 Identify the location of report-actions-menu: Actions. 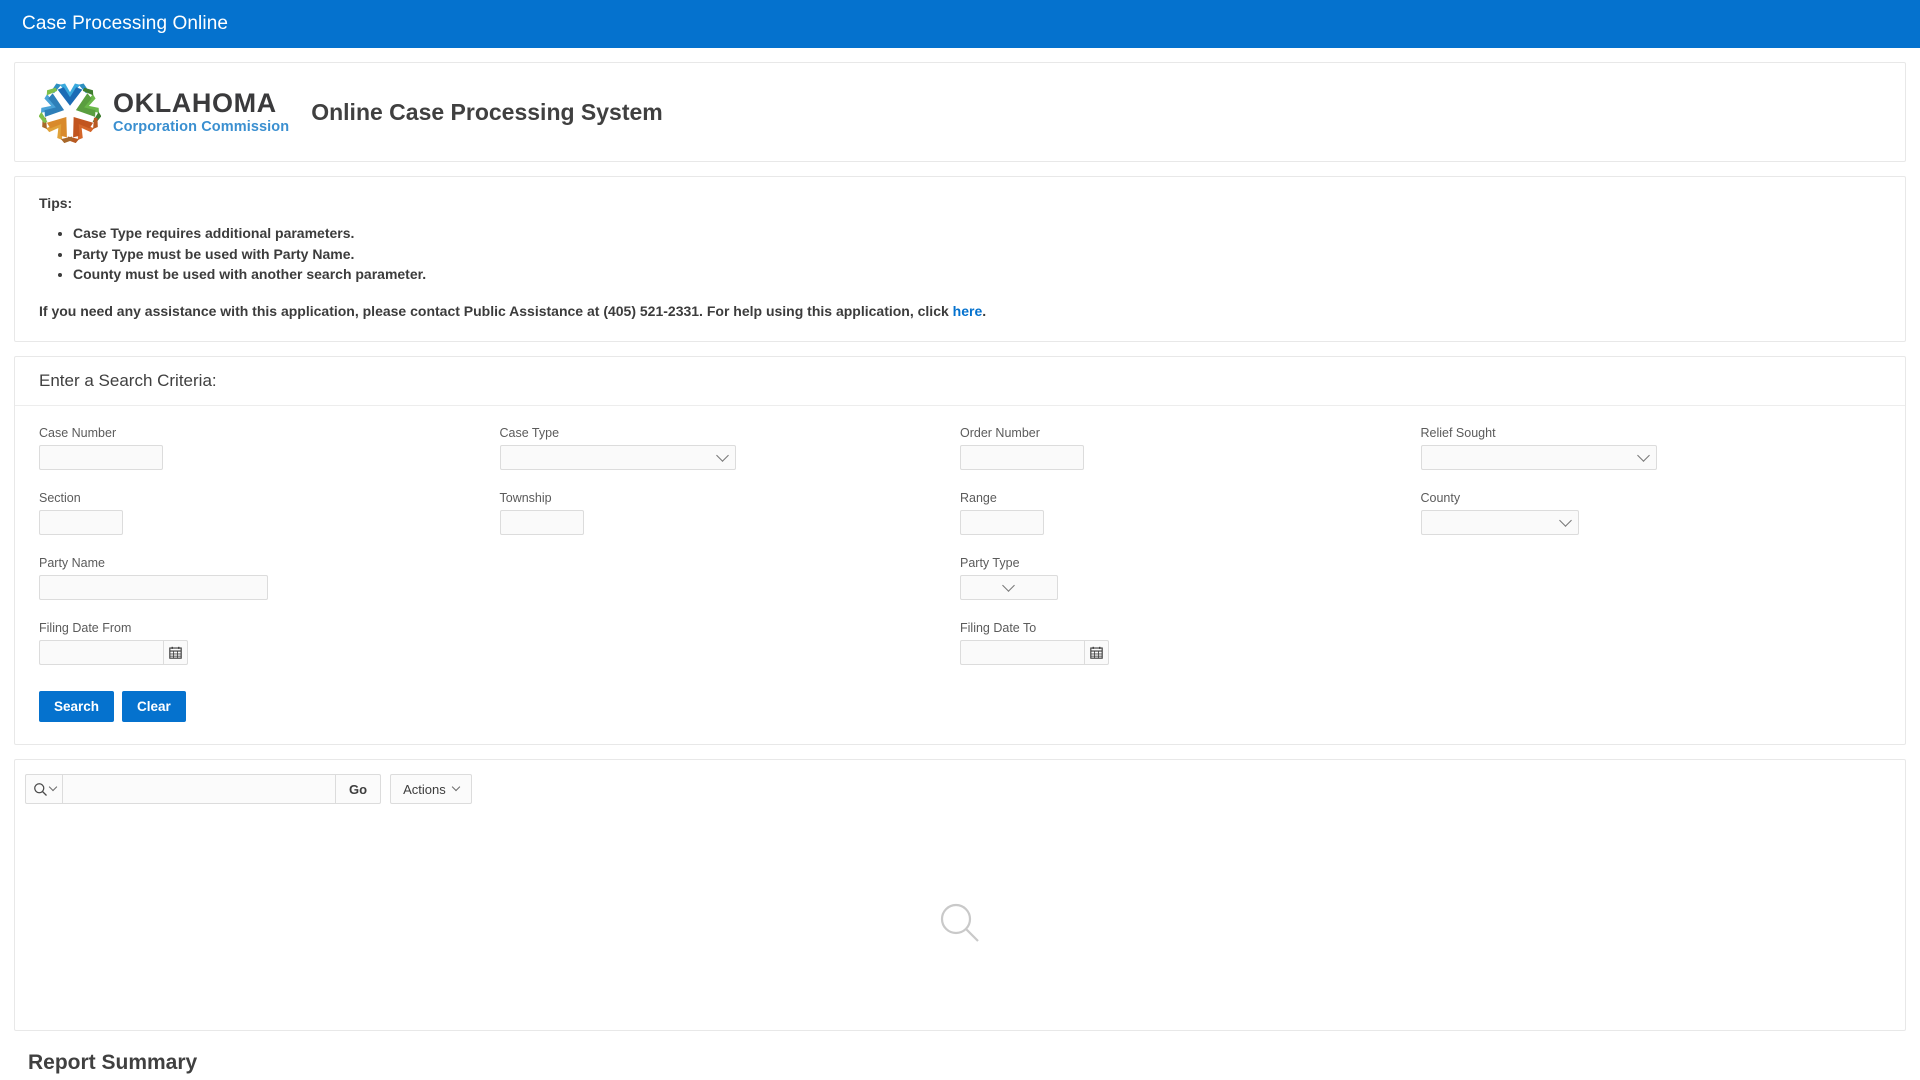
(431, 789).